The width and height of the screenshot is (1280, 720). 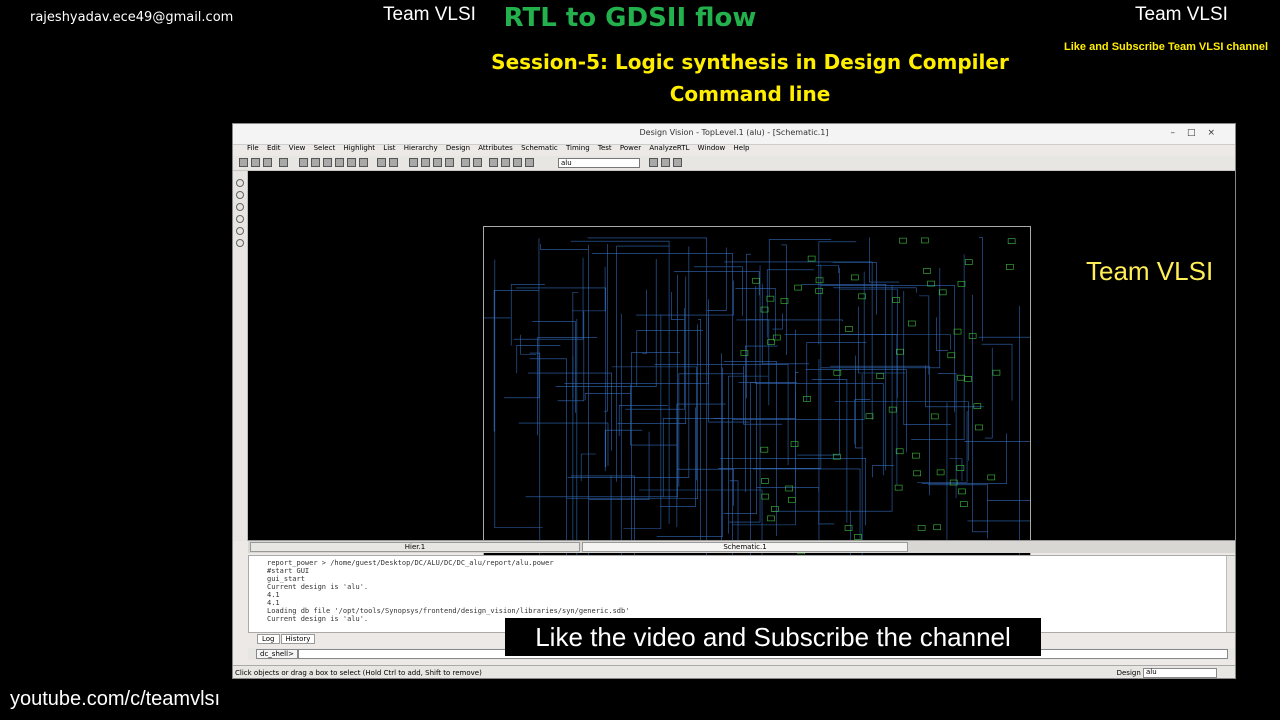 I want to click on tab-schematic: Schematic.1, so click(x=745, y=547).